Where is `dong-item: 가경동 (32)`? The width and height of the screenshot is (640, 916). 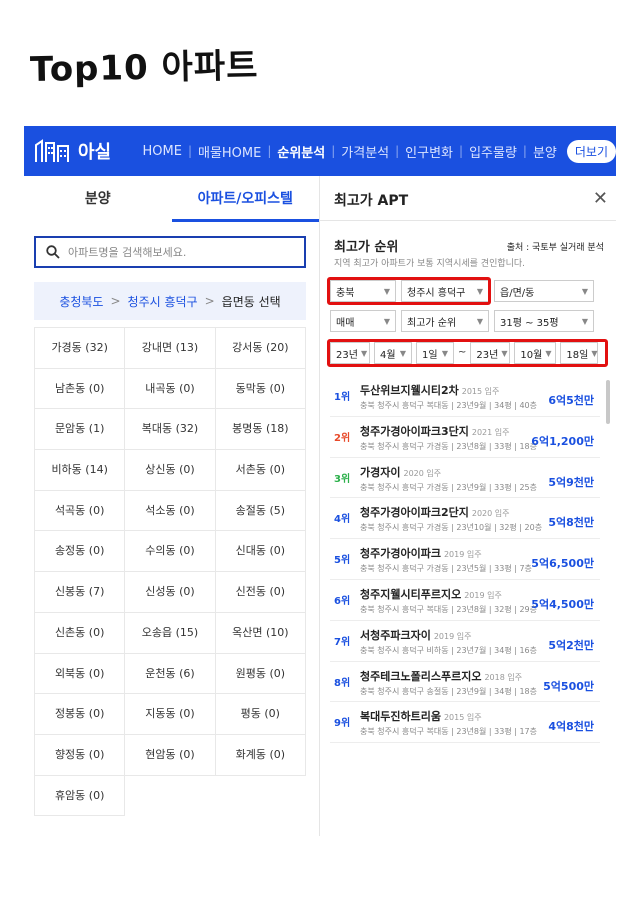 dong-item: 가경동 (32) is located at coordinates (80, 348).